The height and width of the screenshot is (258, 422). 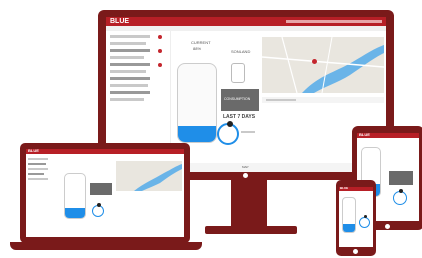 I want to click on tank-vessel, so click(x=197, y=103).